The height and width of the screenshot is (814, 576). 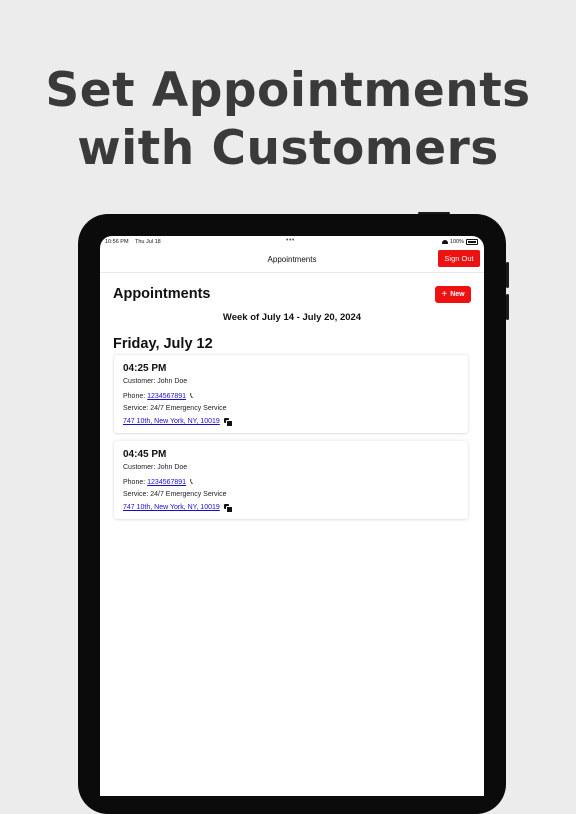 I want to click on navigation-bar: Appointments Sign Out, so click(x=292, y=261).